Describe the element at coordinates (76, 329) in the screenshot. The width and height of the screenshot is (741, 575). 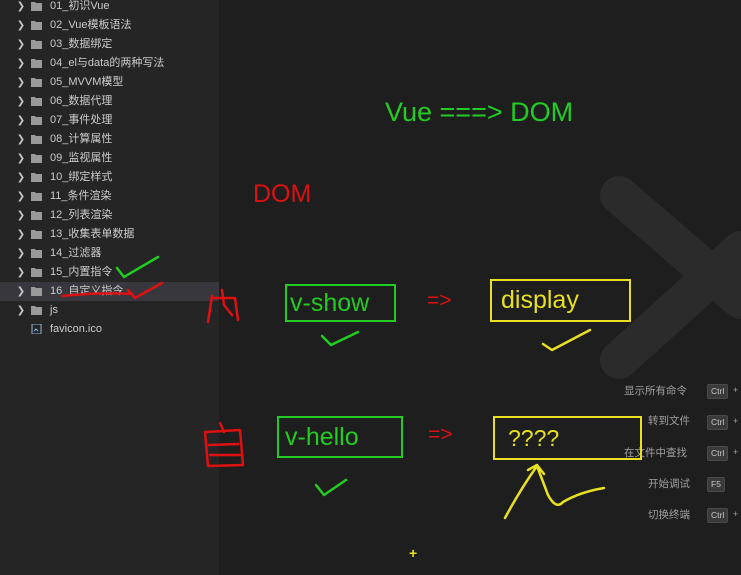
I see `tree-item-label: favicon.ico` at that location.